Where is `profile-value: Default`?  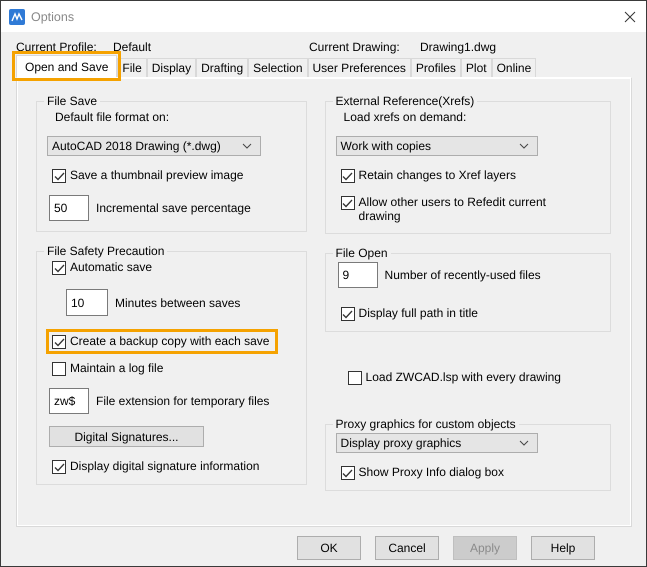 profile-value: Default is located at coordinates (132, 47).